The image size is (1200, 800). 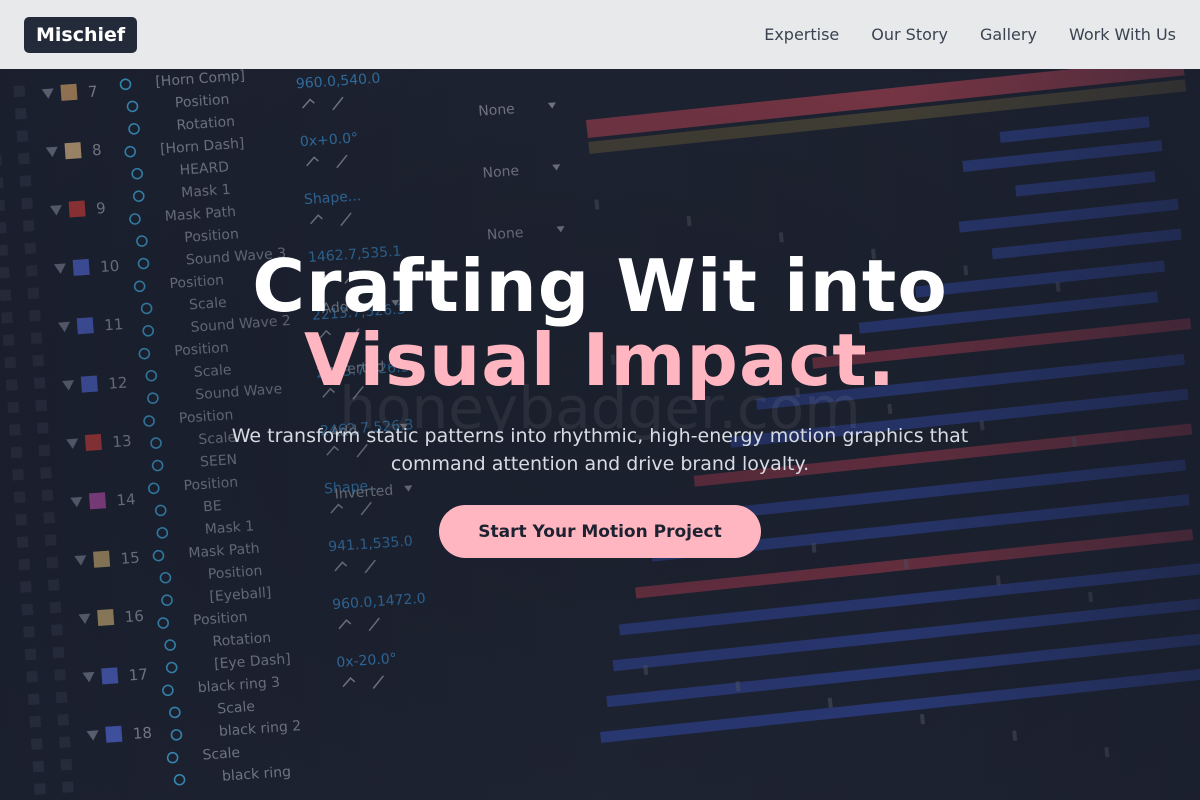 What do you see at coordinates (909, 34) in the screenshot?
I see `nav-link-our-story: Our Story` at bounding box center [909, 34].